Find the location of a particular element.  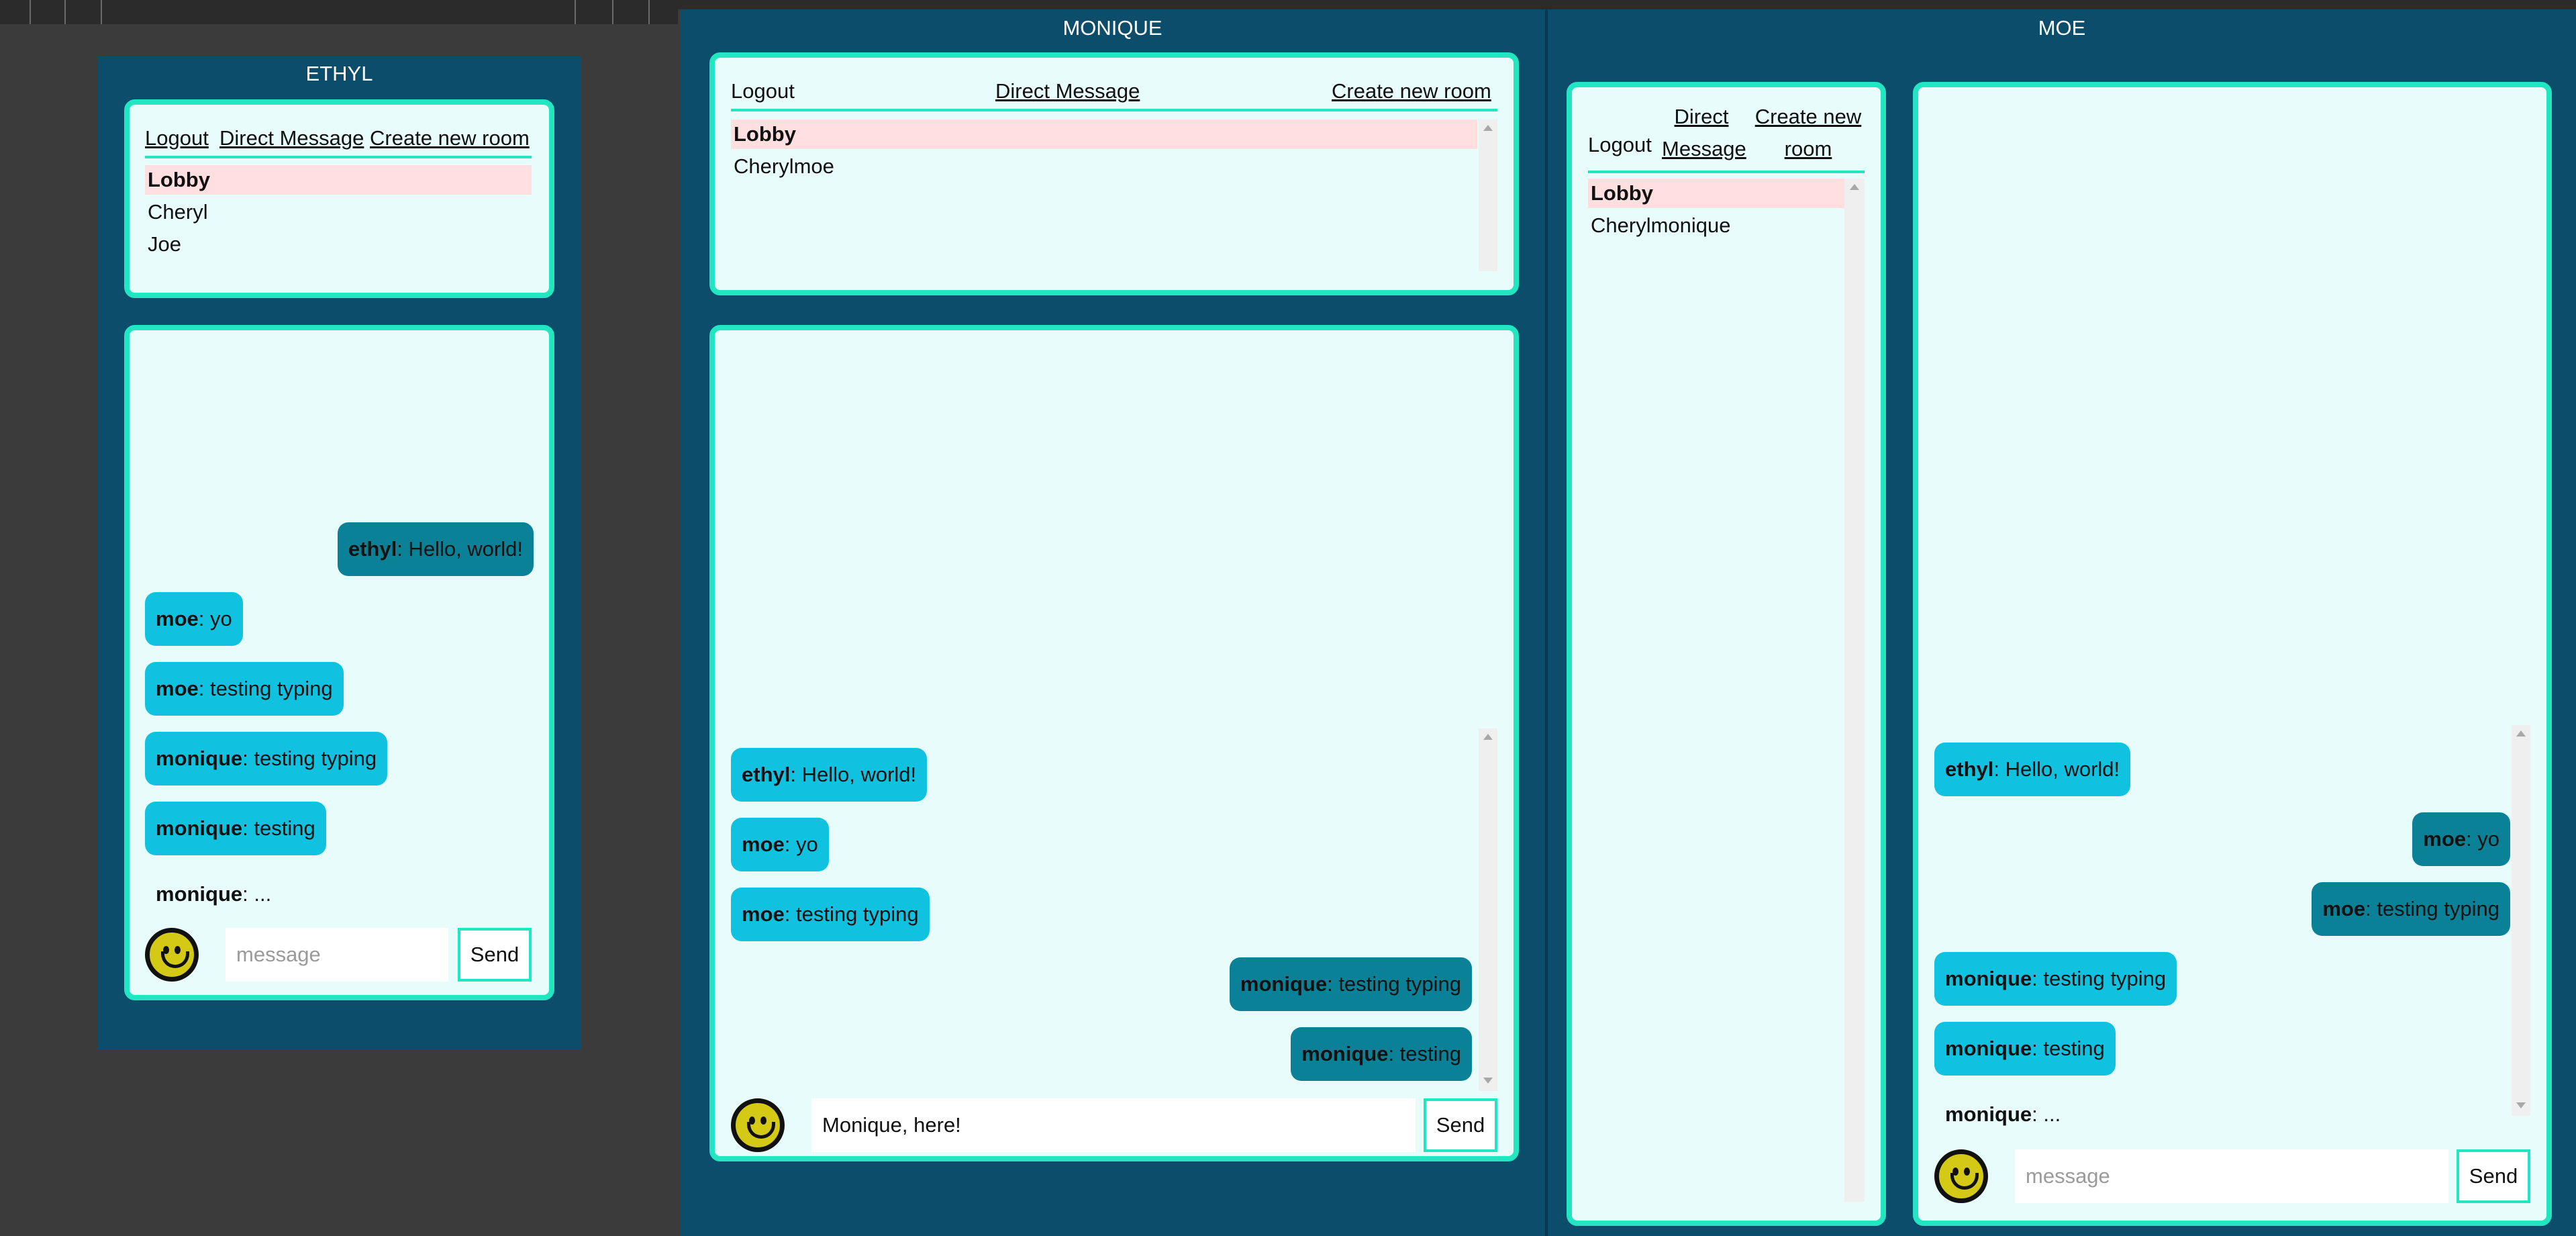

message-bubble-outgoing: monique: testing typing is located at coordinates (1350, 984).